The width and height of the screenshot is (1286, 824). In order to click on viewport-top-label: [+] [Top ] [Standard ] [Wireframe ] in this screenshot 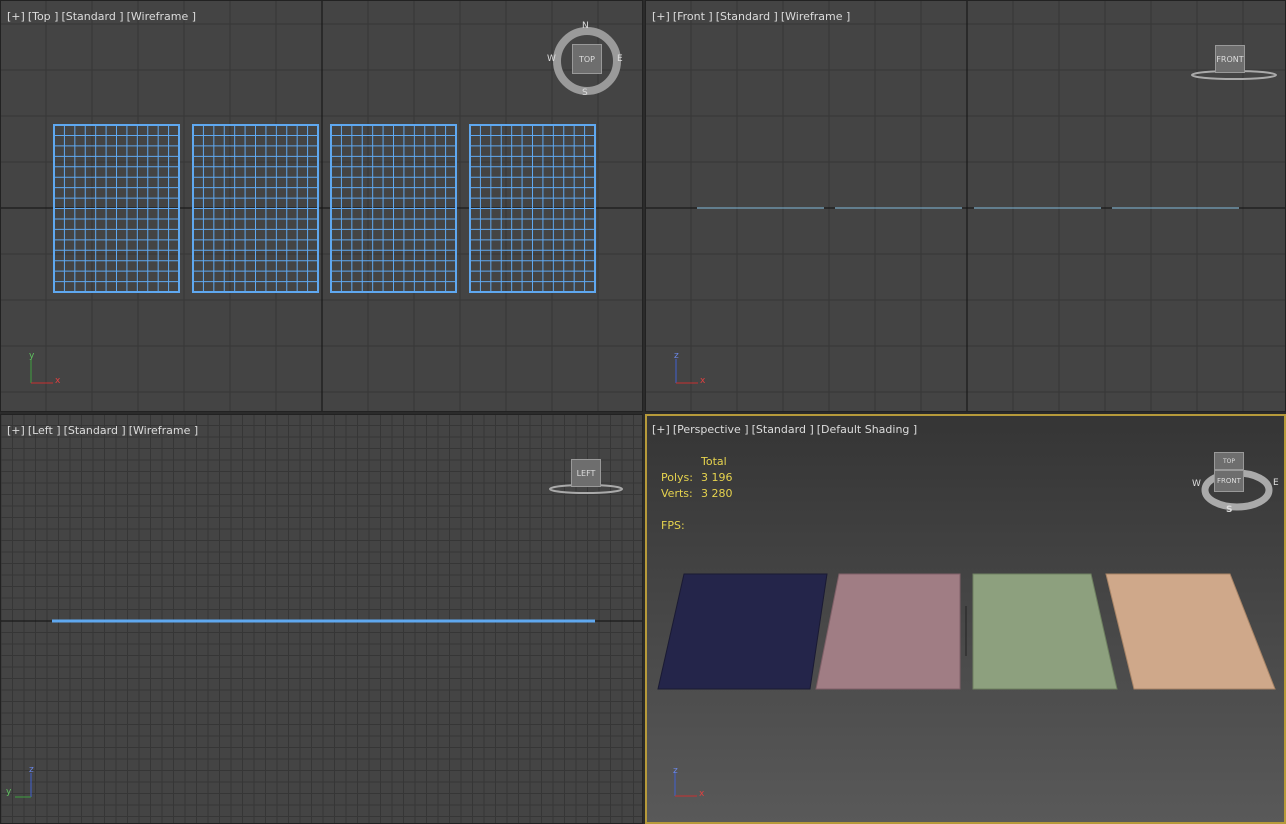, I will do `click(103, 16)`.